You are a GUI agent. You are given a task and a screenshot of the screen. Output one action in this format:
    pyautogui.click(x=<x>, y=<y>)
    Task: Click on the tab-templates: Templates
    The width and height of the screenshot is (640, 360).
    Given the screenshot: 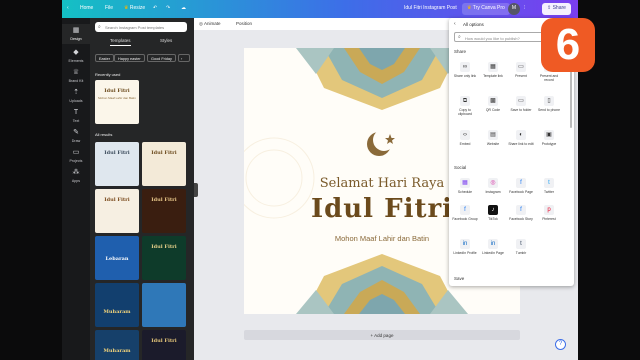 What is the action you would take?
    pyautogui.click(x=120, y=42)
    